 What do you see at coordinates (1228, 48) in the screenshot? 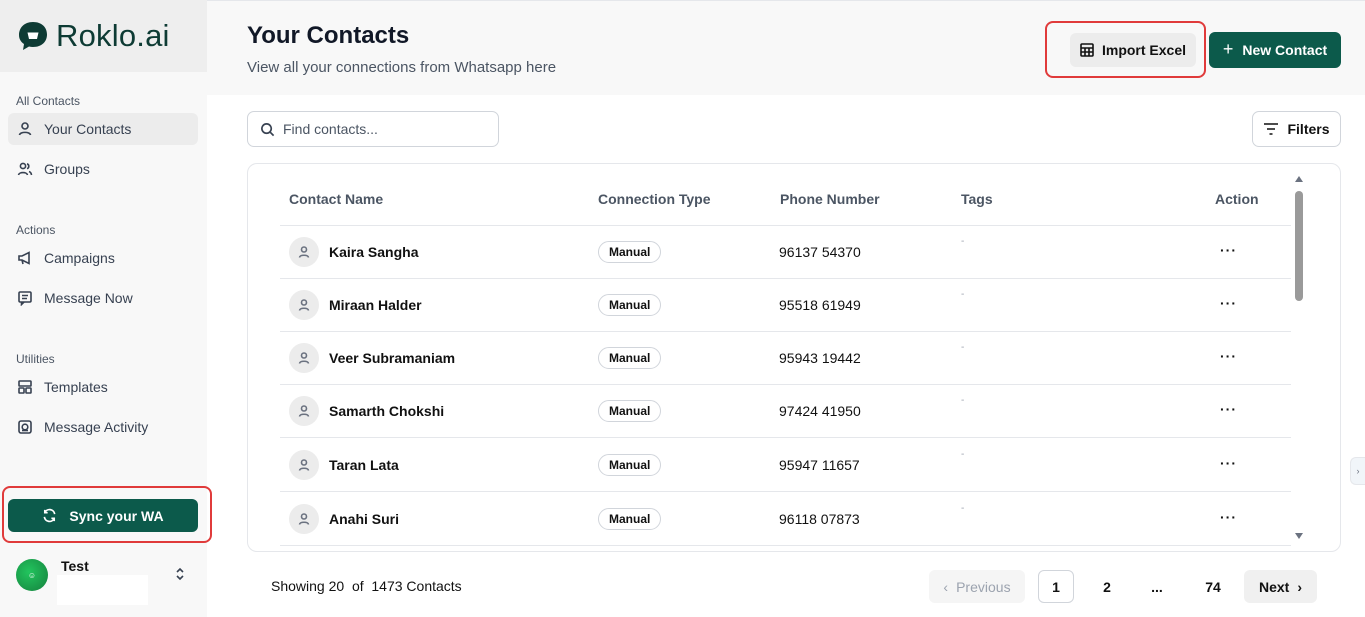
I see `plus-icon: +` at bounding box center [1228, 48].